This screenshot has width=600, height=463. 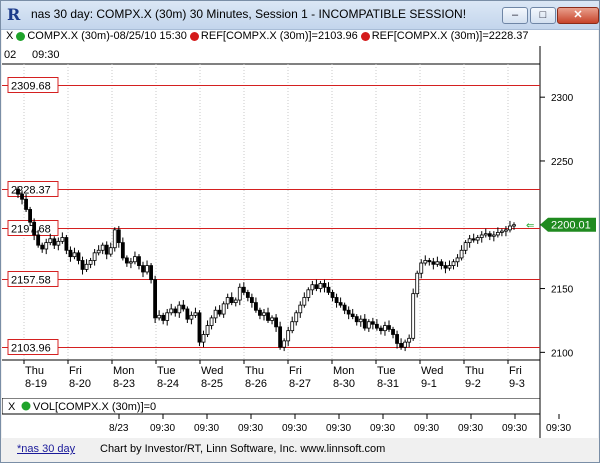 What do you see at coordinates (14, 14) in the screenshot?
I see `investor-rt-logo-icon: R` at bounding box center [14, 14].